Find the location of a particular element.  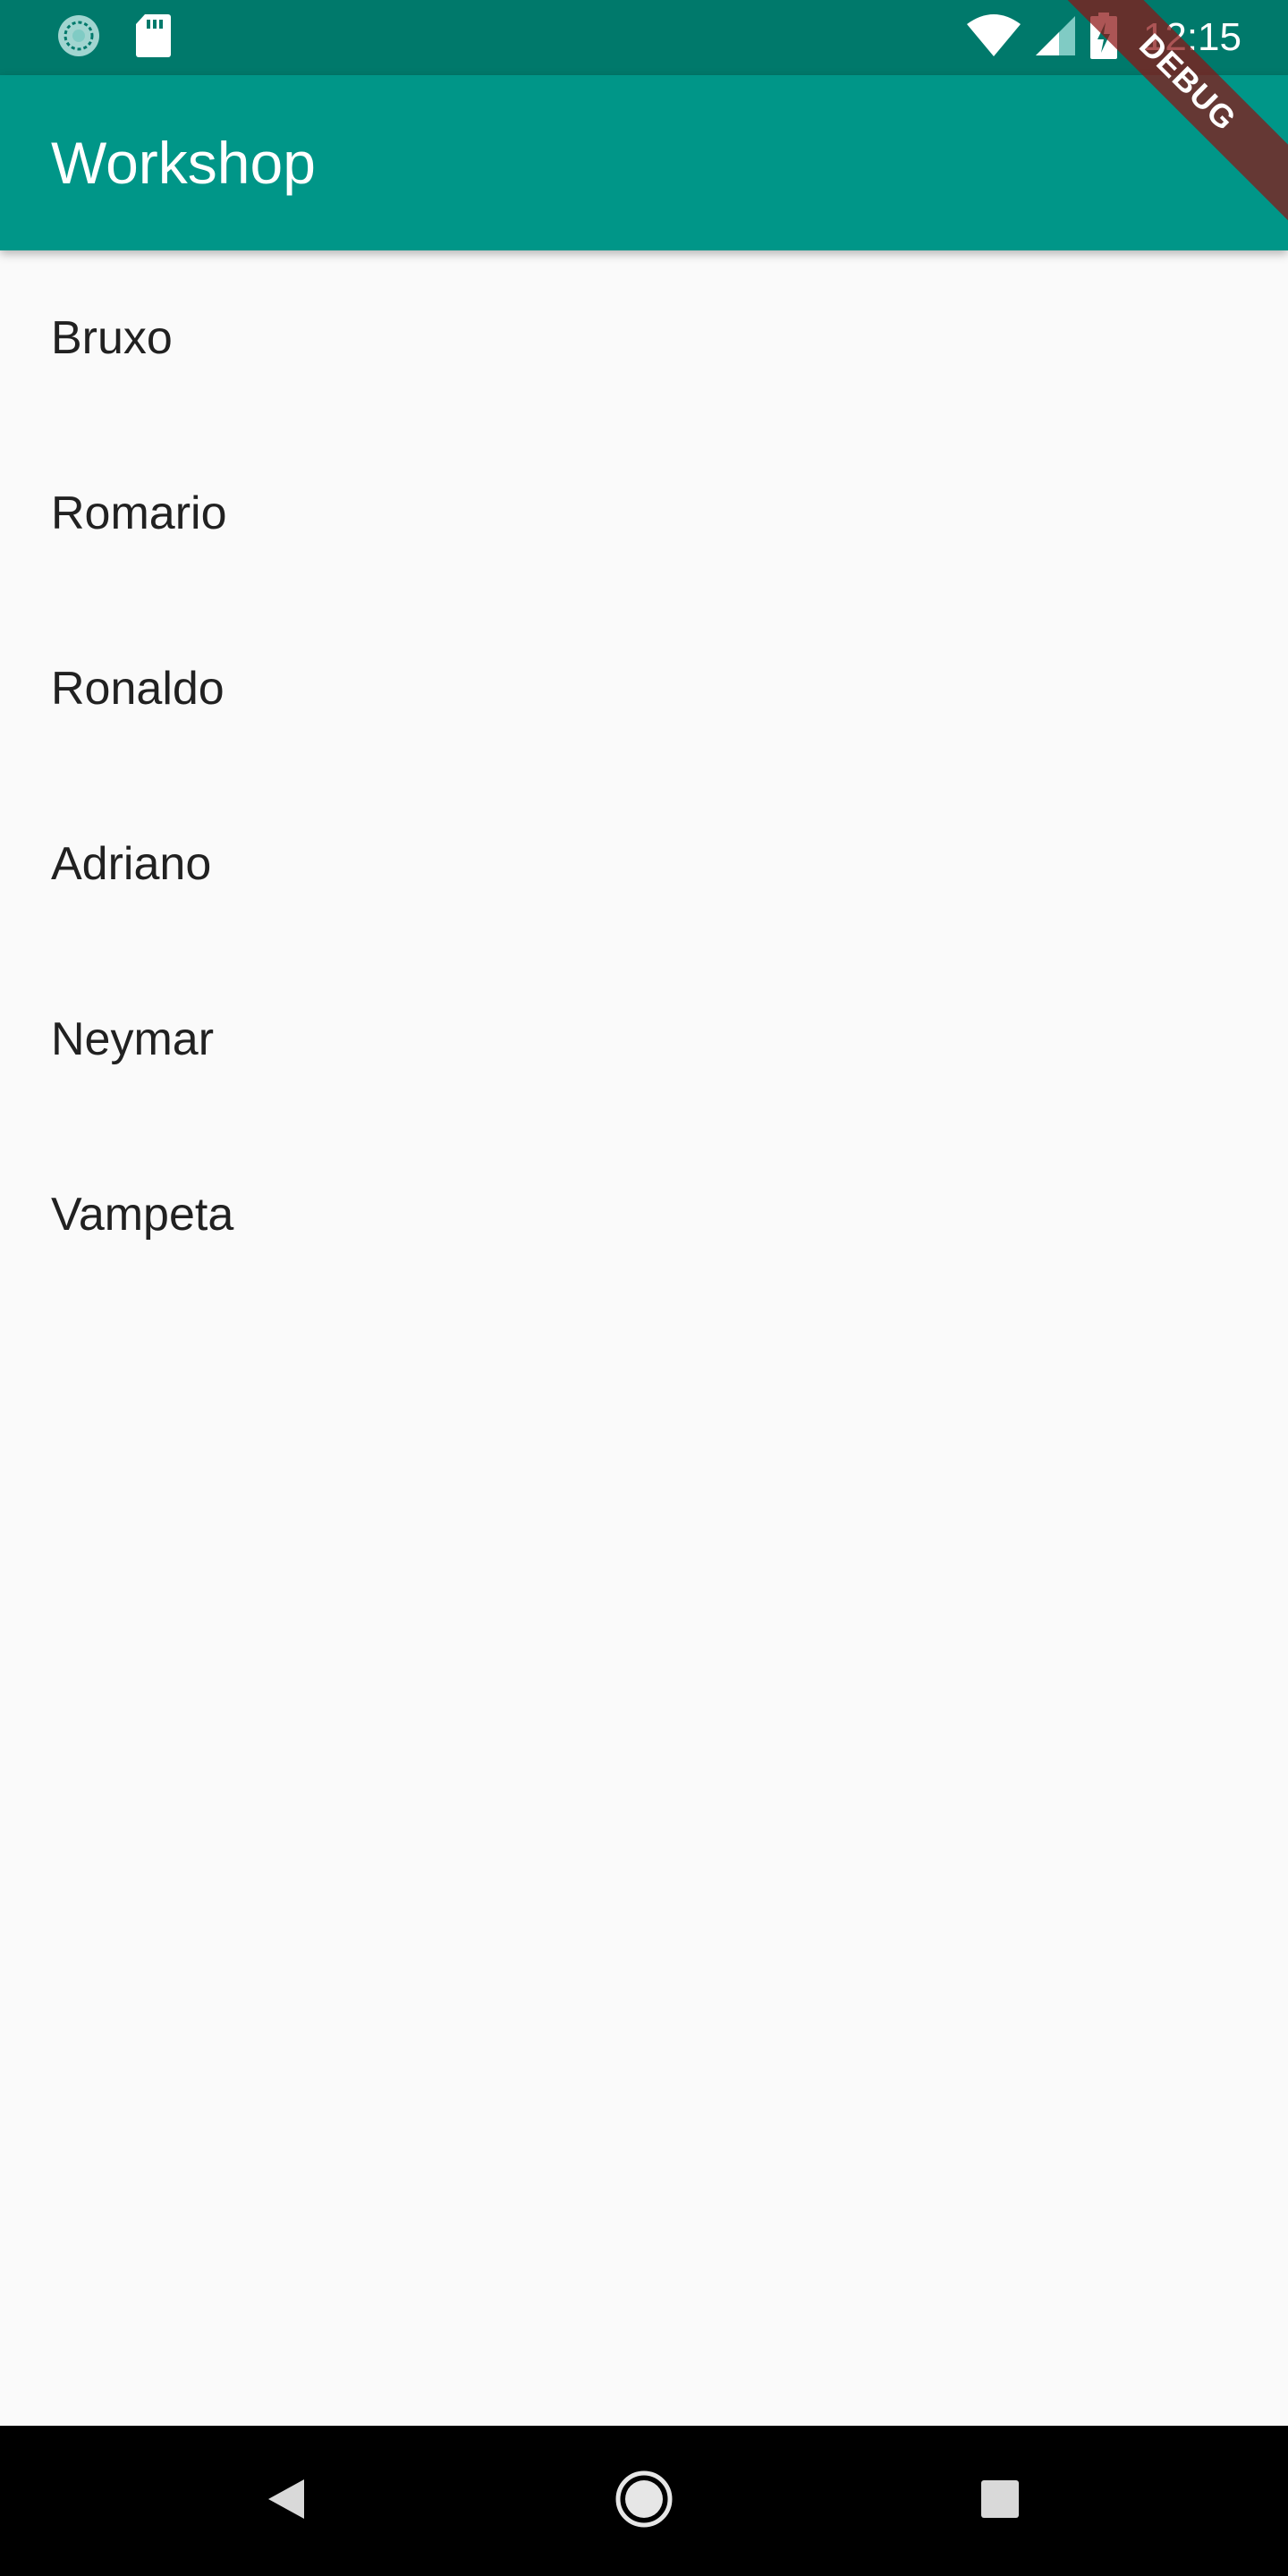

sd-card-icon is located at coordinates (153, 38).